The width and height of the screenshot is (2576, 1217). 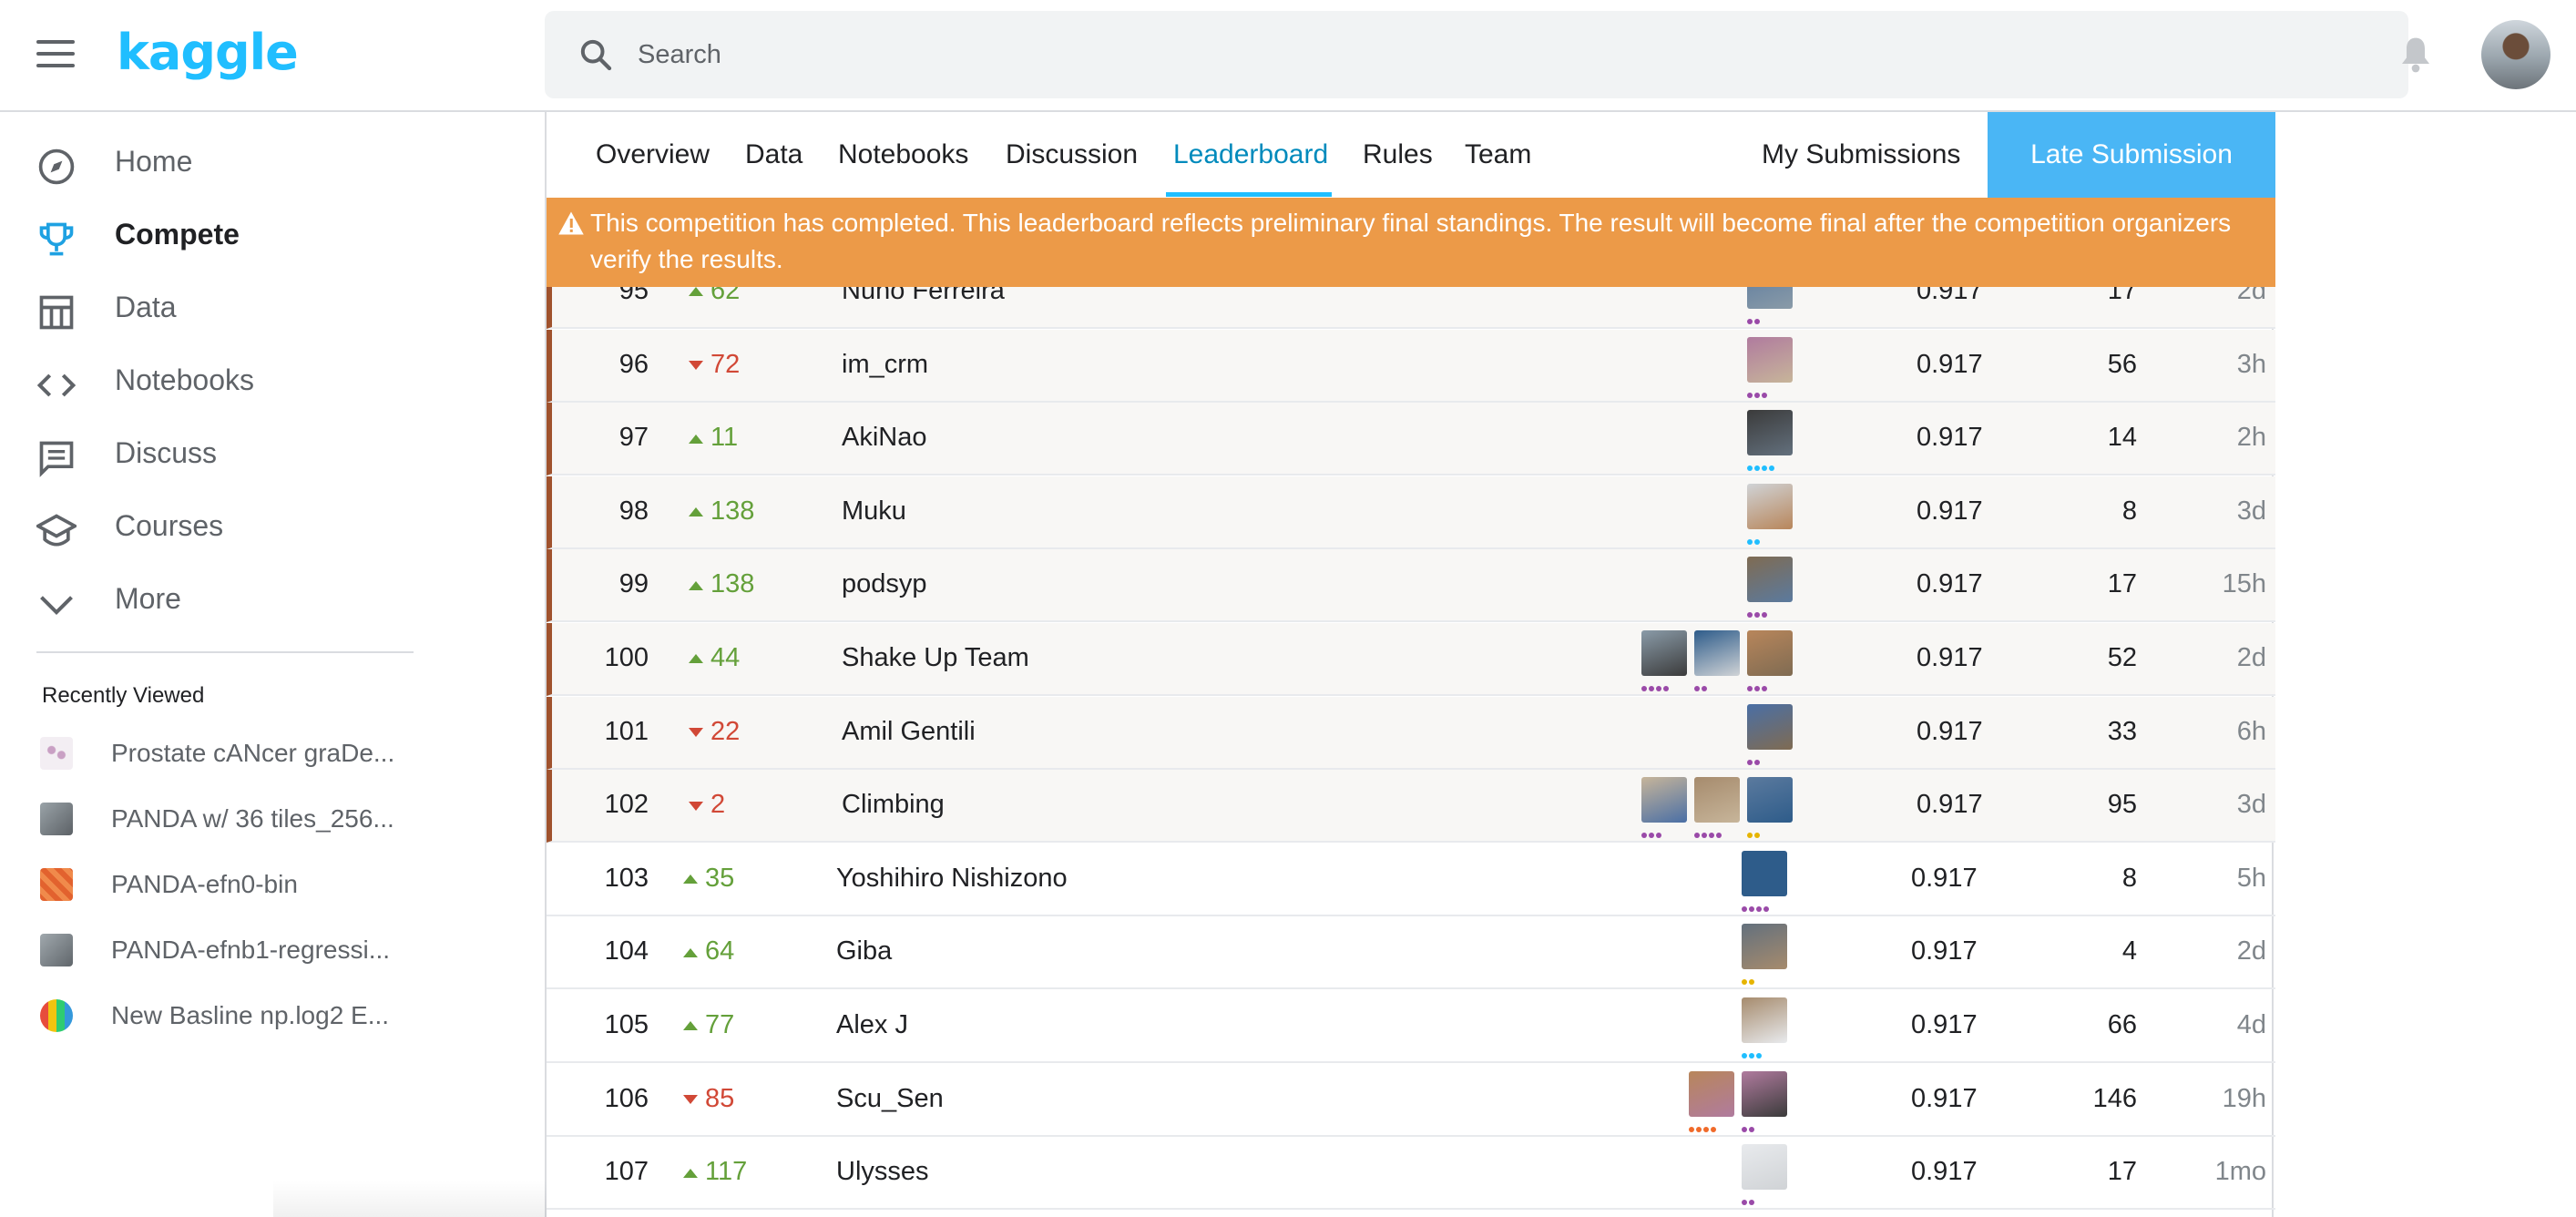 I want to click on table-row: 99 138 podsyp 0.917 17 15h, so click(x=1411, y=586).